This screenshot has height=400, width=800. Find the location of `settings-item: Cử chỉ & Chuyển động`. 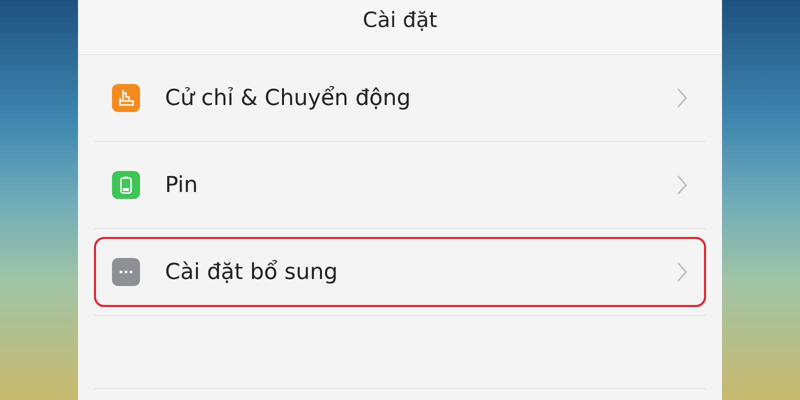

settings-item: Cử chỉ & Chuyển động is located at coordinates (400, 98).